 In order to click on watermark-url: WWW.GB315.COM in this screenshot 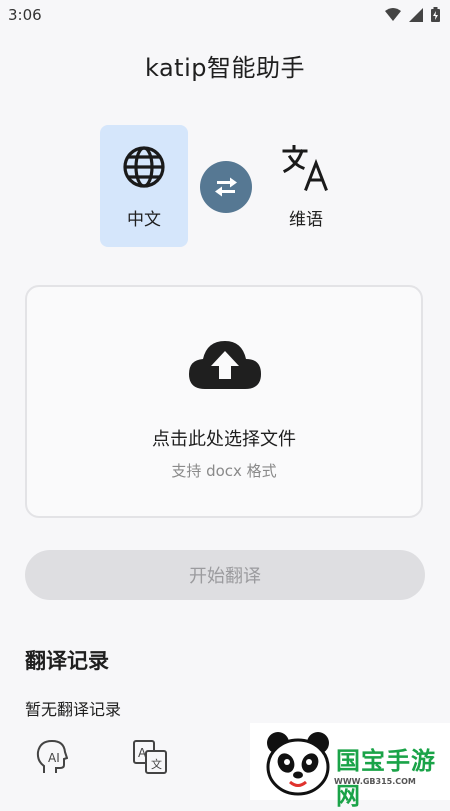, I will do `click(375, 781)`.